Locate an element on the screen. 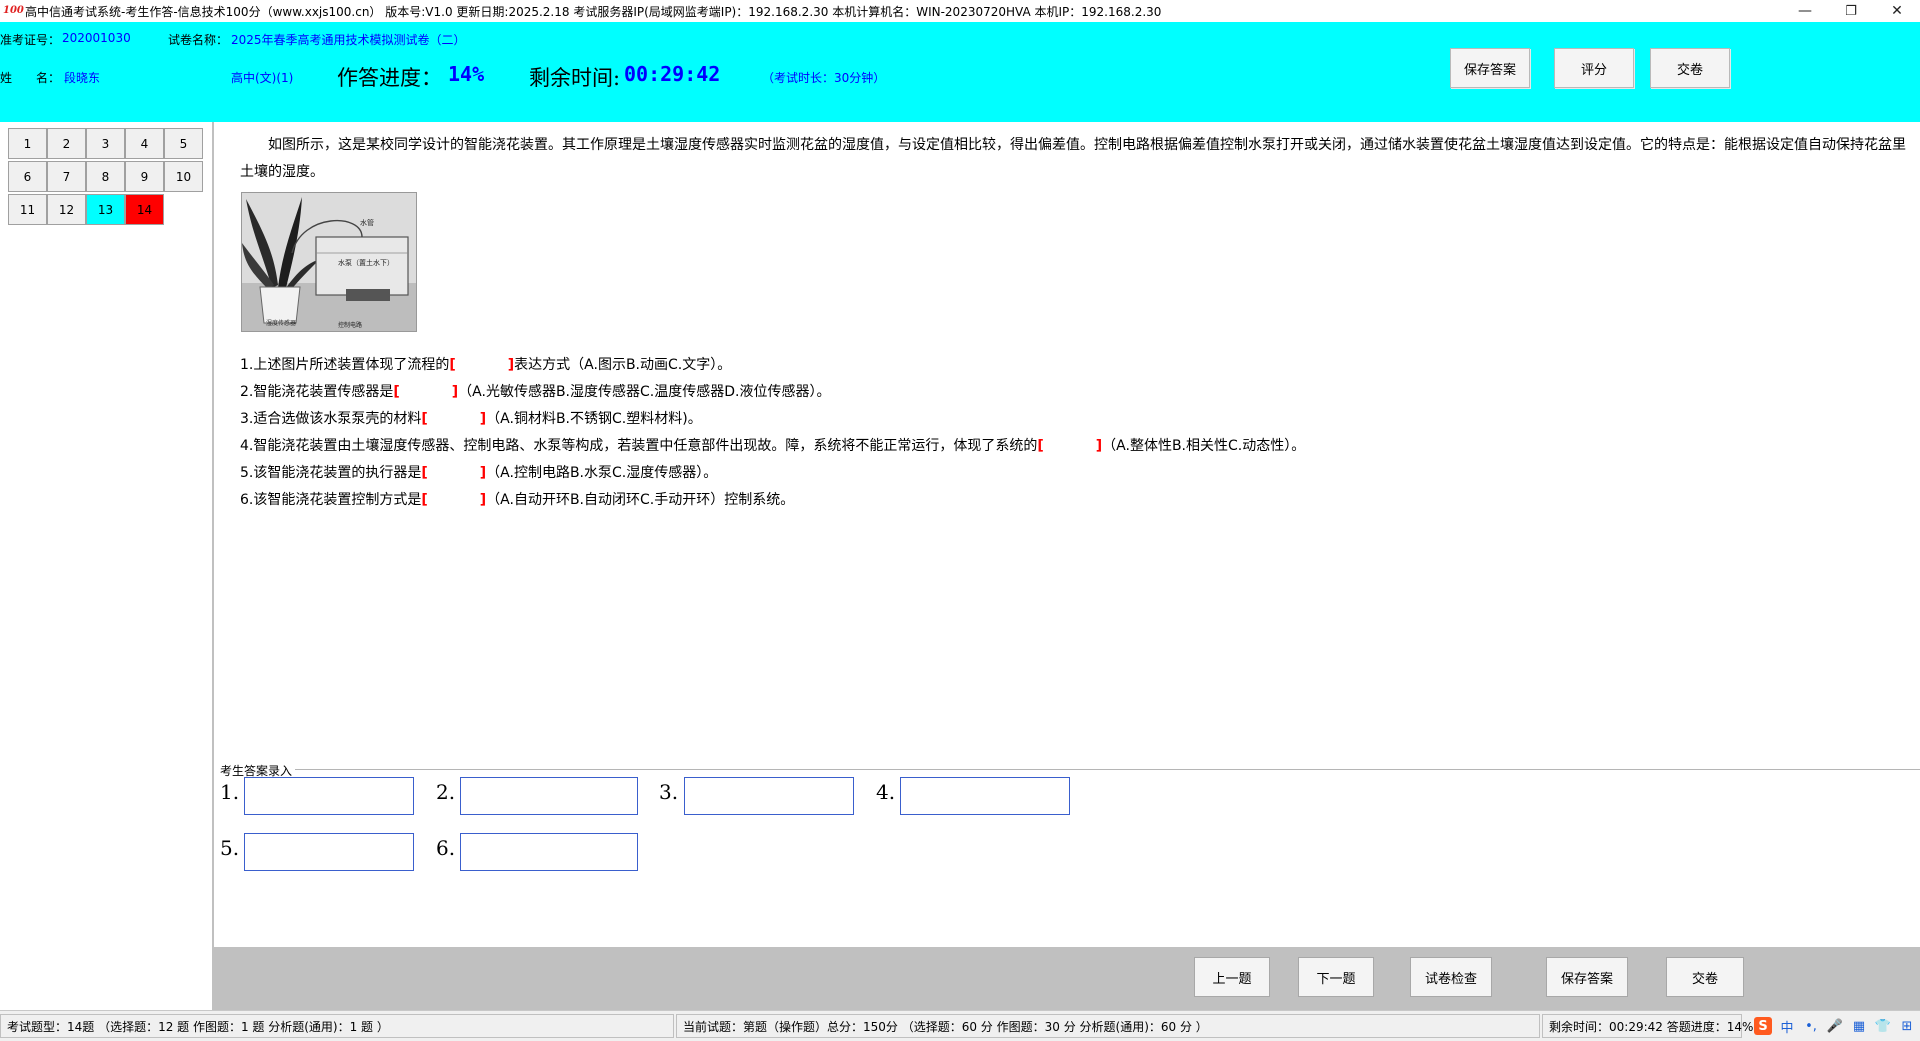 The image size is (1920, 1041). question-nav-item: 10 is located at coordinates (183, 176).